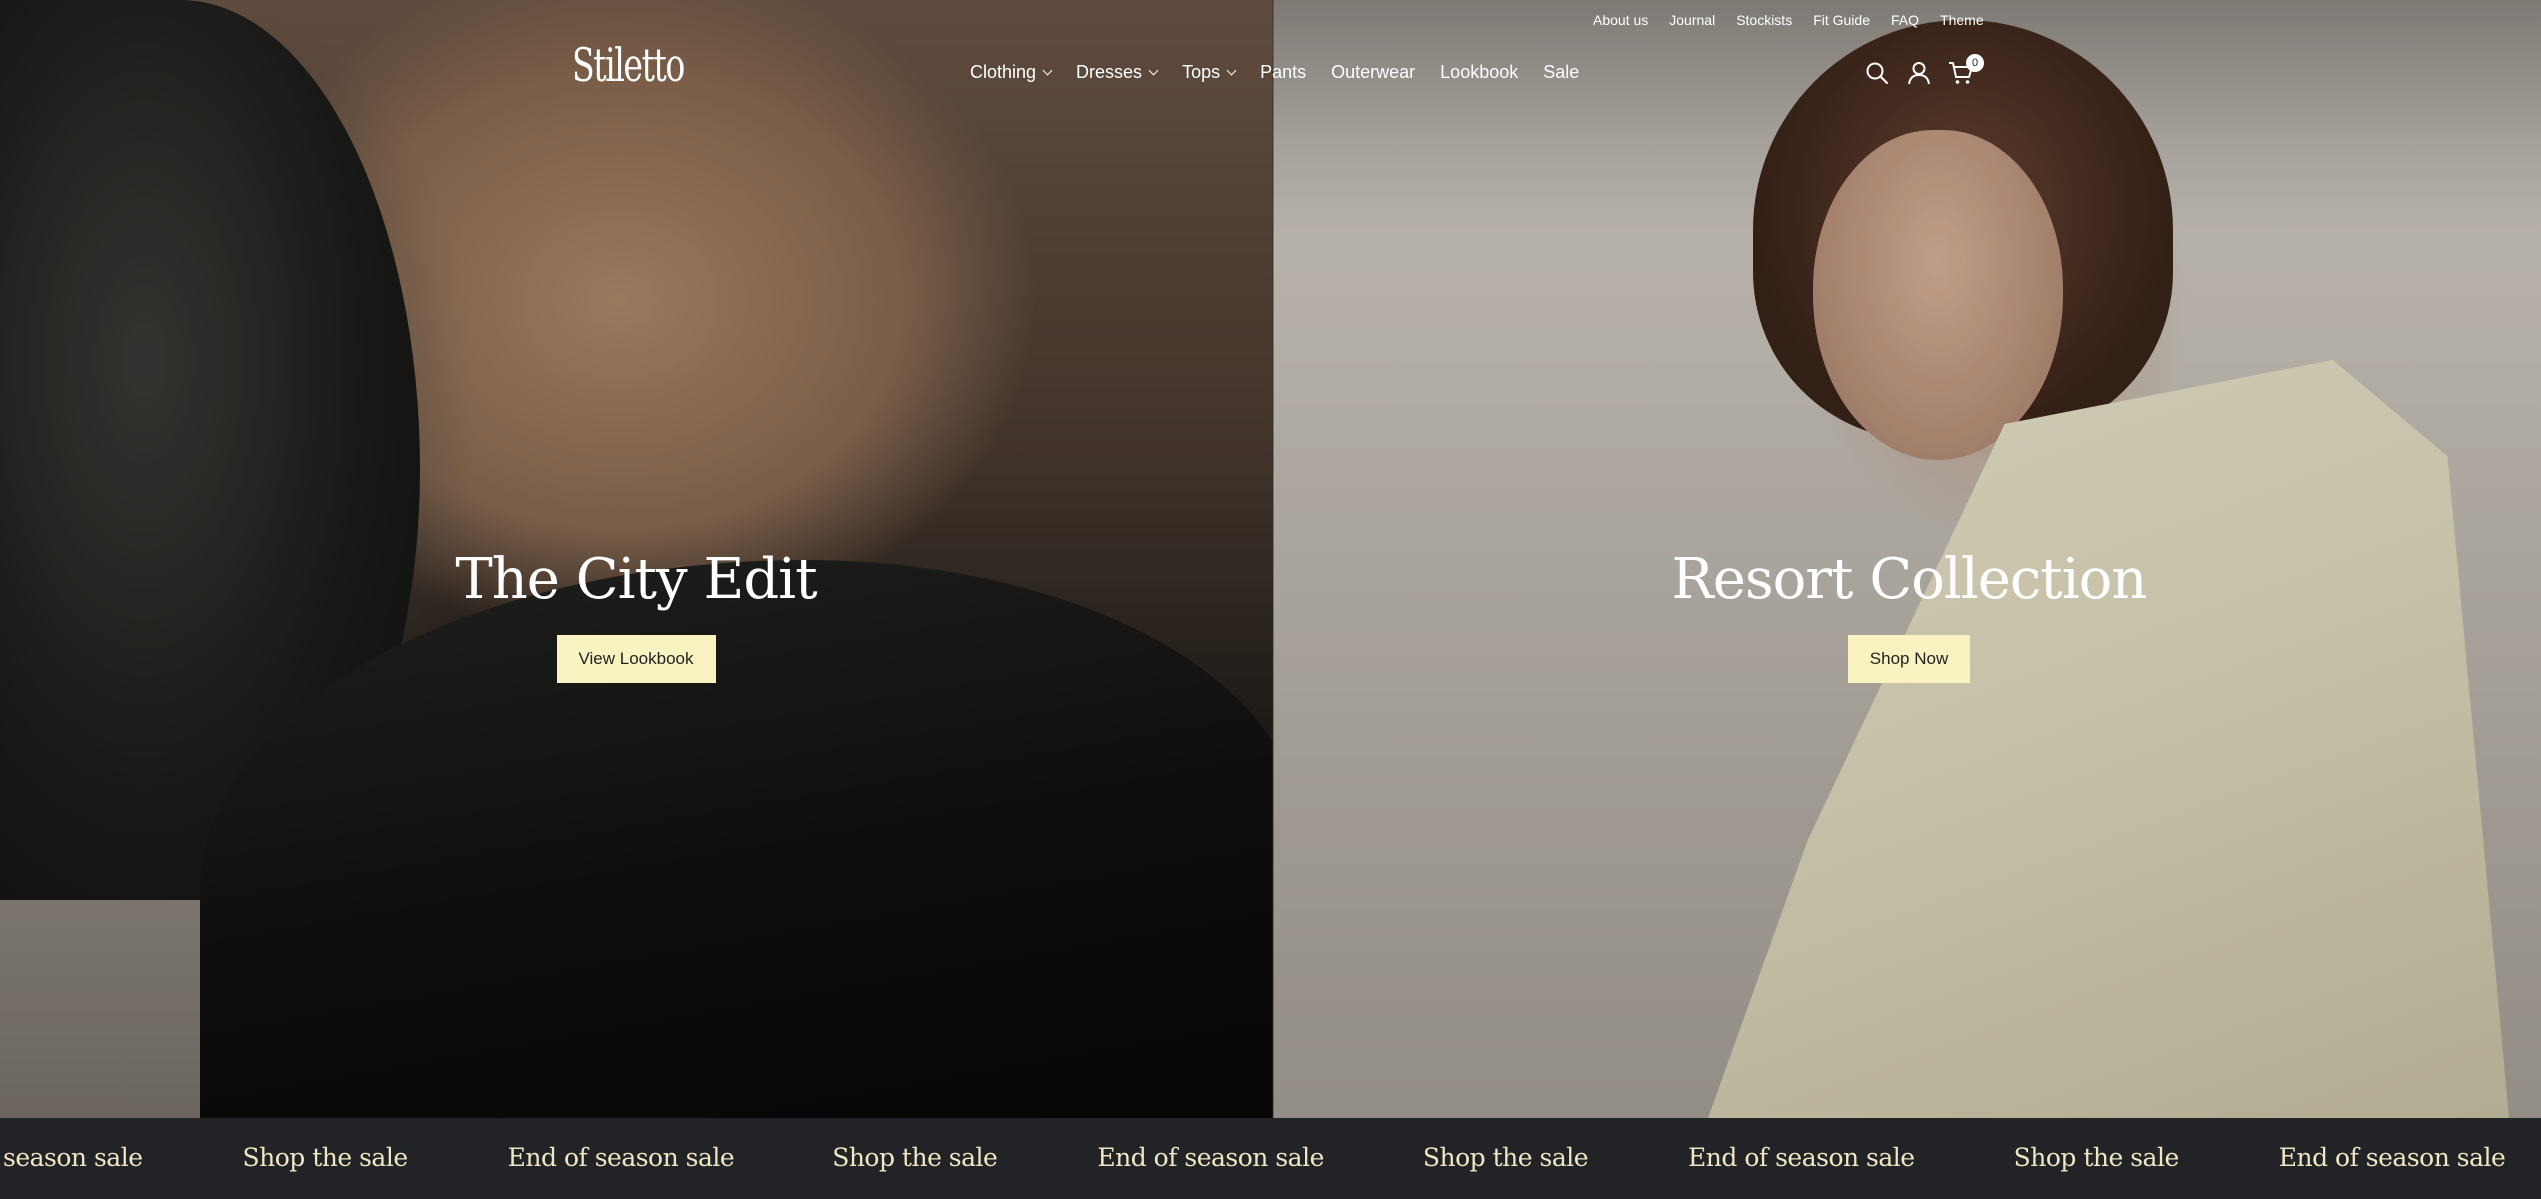 Image resolution: width=2541 pixels, height=1199 pixels. I want to click on link-about-us: About us, so click(1620, 20).